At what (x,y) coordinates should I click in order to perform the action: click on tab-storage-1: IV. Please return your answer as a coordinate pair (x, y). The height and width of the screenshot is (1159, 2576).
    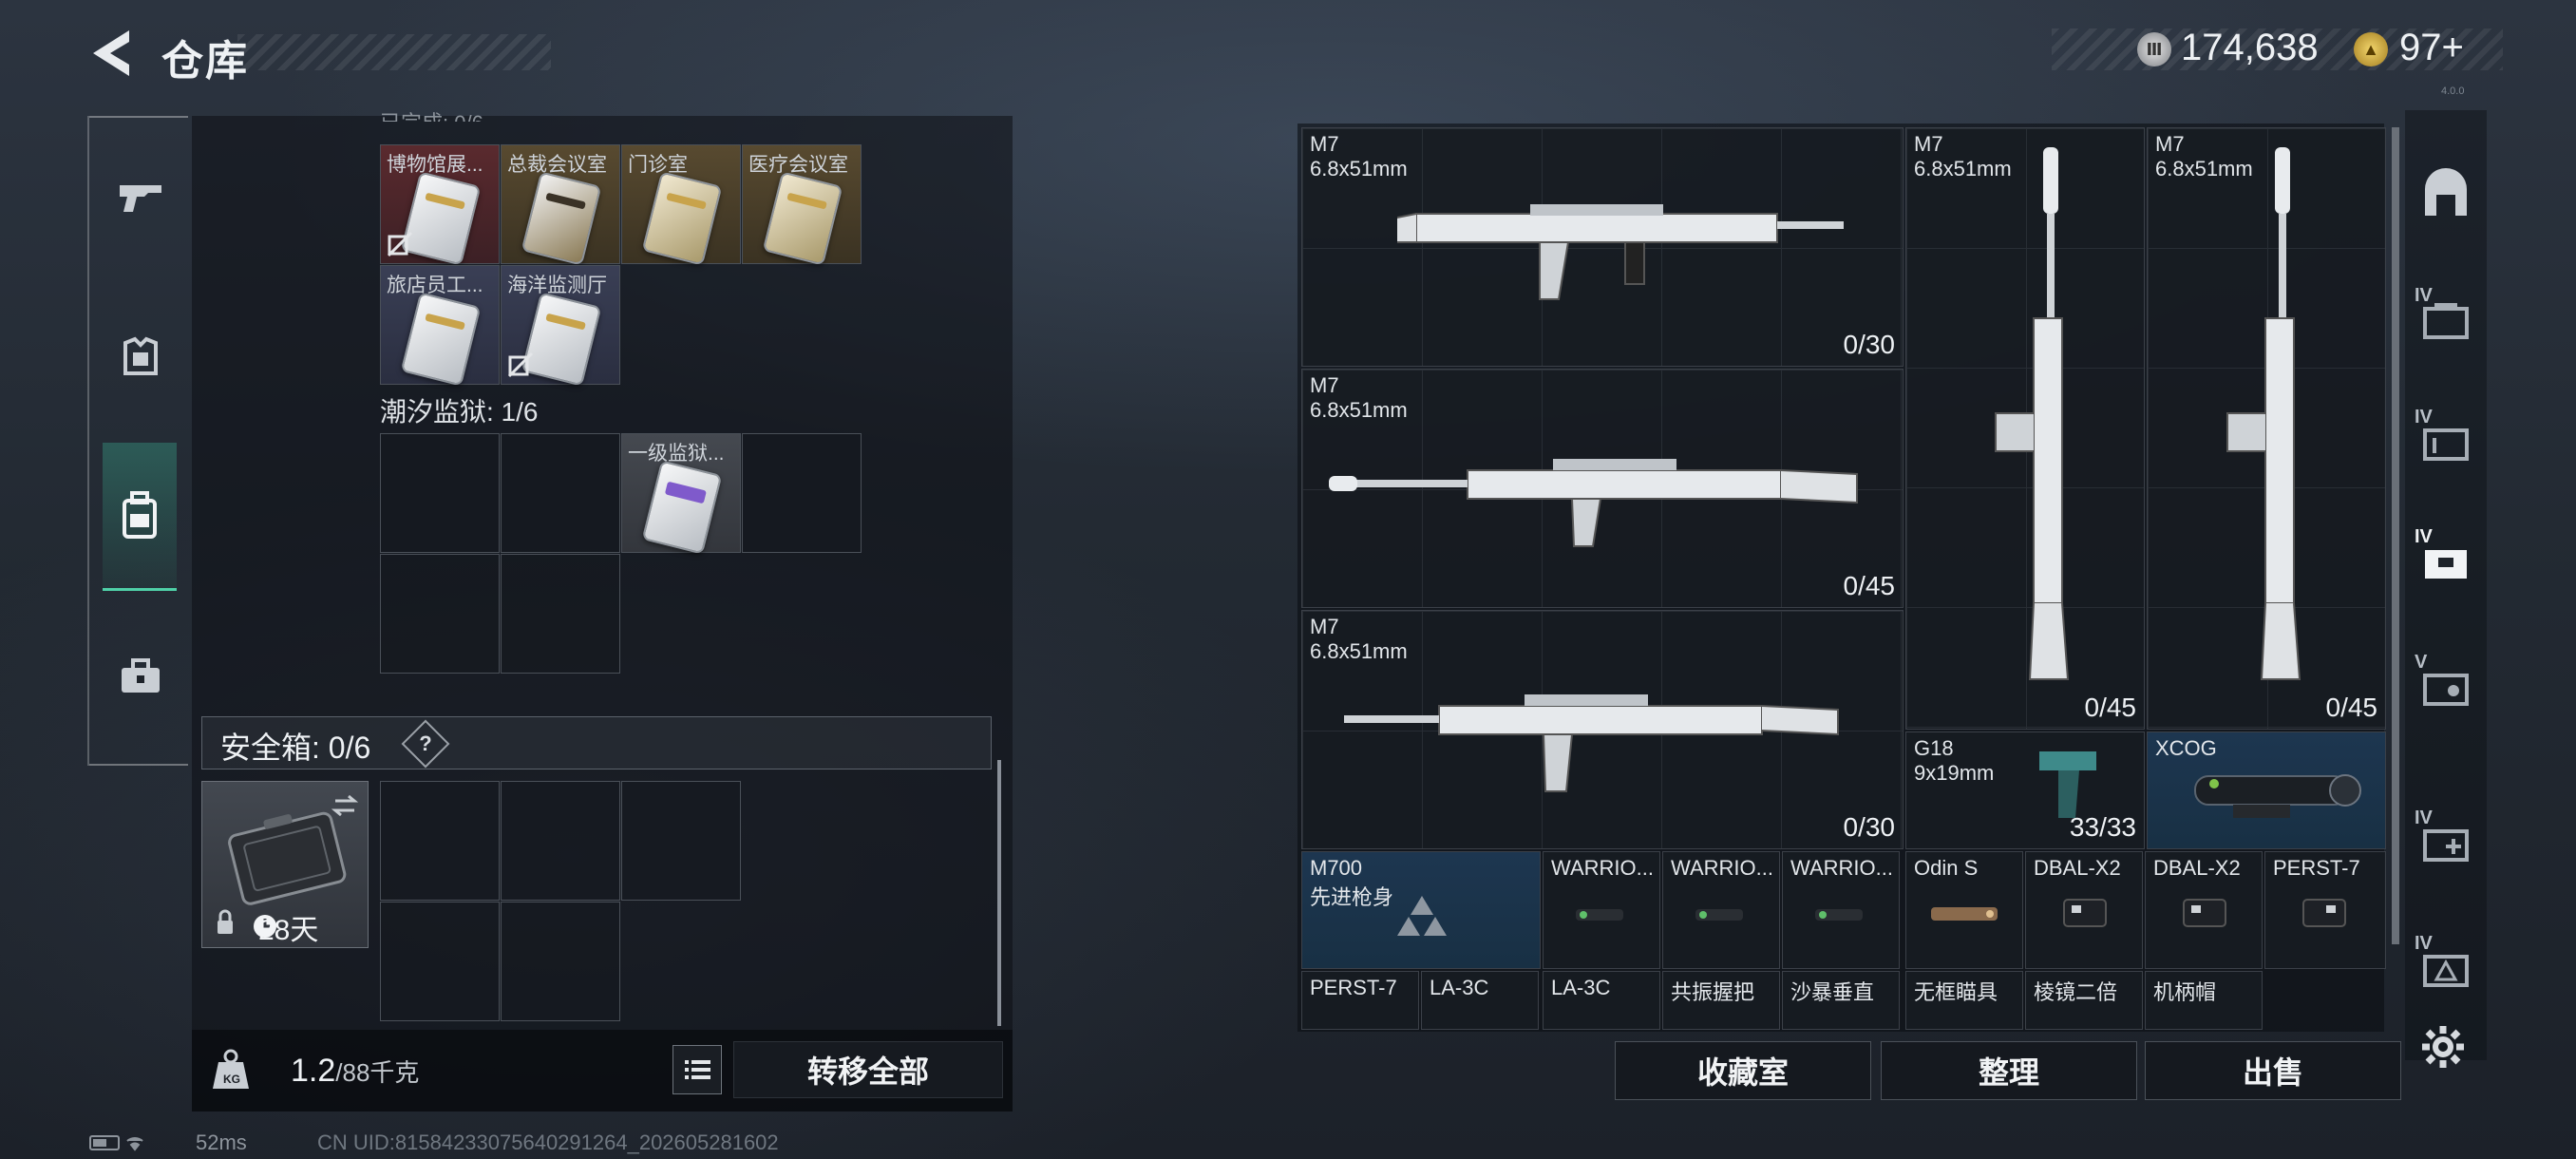
    Looking at the image, I should click on (2445, 317).